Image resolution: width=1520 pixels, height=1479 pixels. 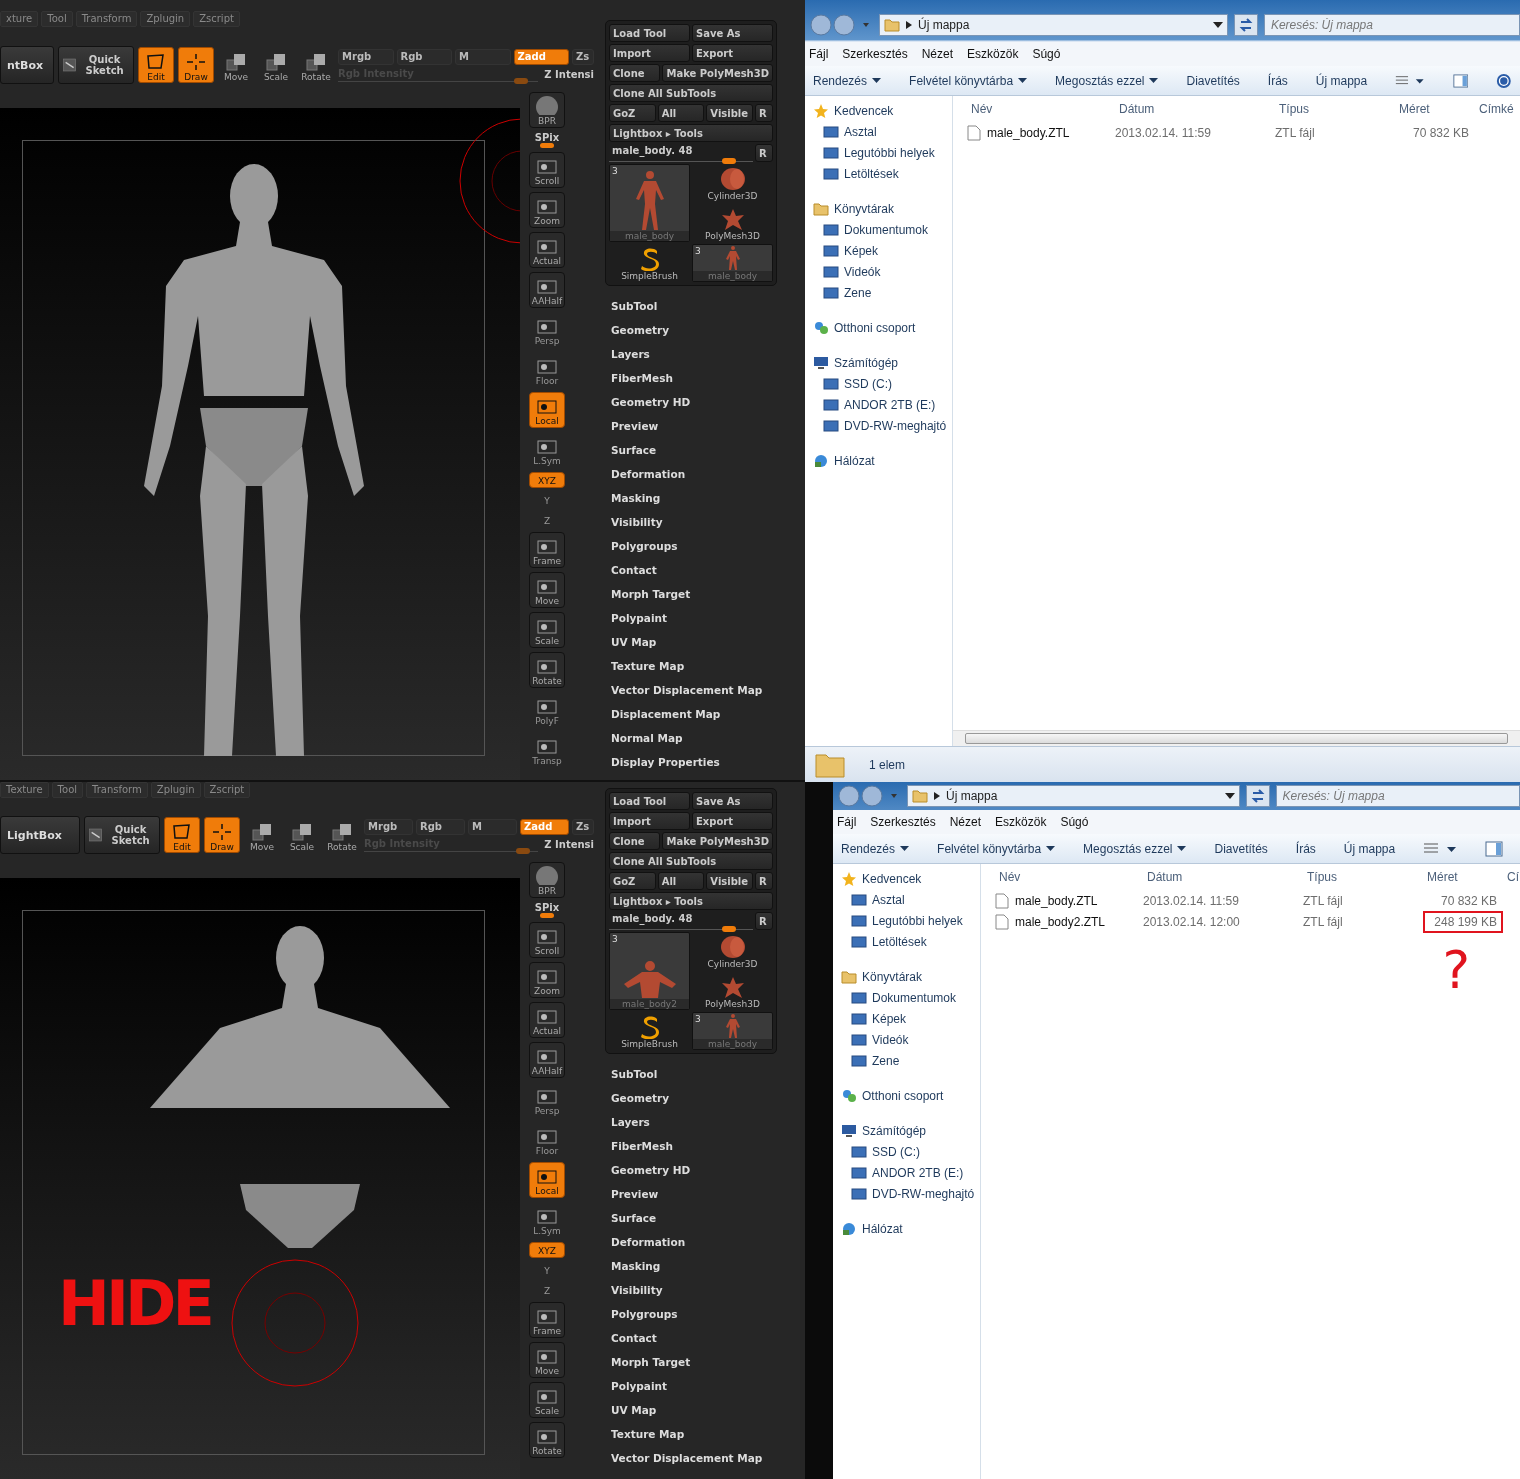 I want to click on tool-button: Scale, so click(x=276, y=65).